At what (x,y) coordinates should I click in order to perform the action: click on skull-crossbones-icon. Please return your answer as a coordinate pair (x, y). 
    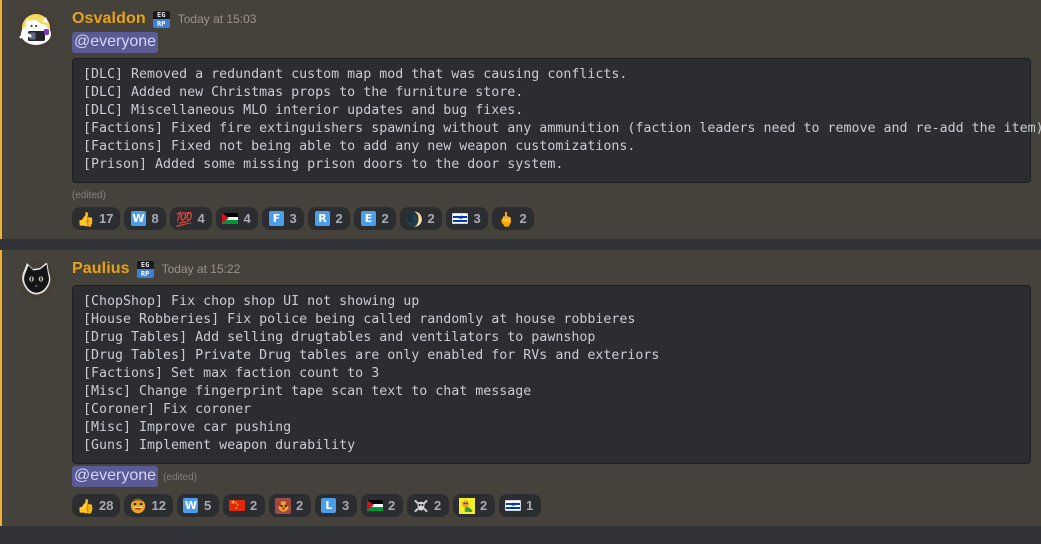
    Looking at the image, I should click on (421, 506).